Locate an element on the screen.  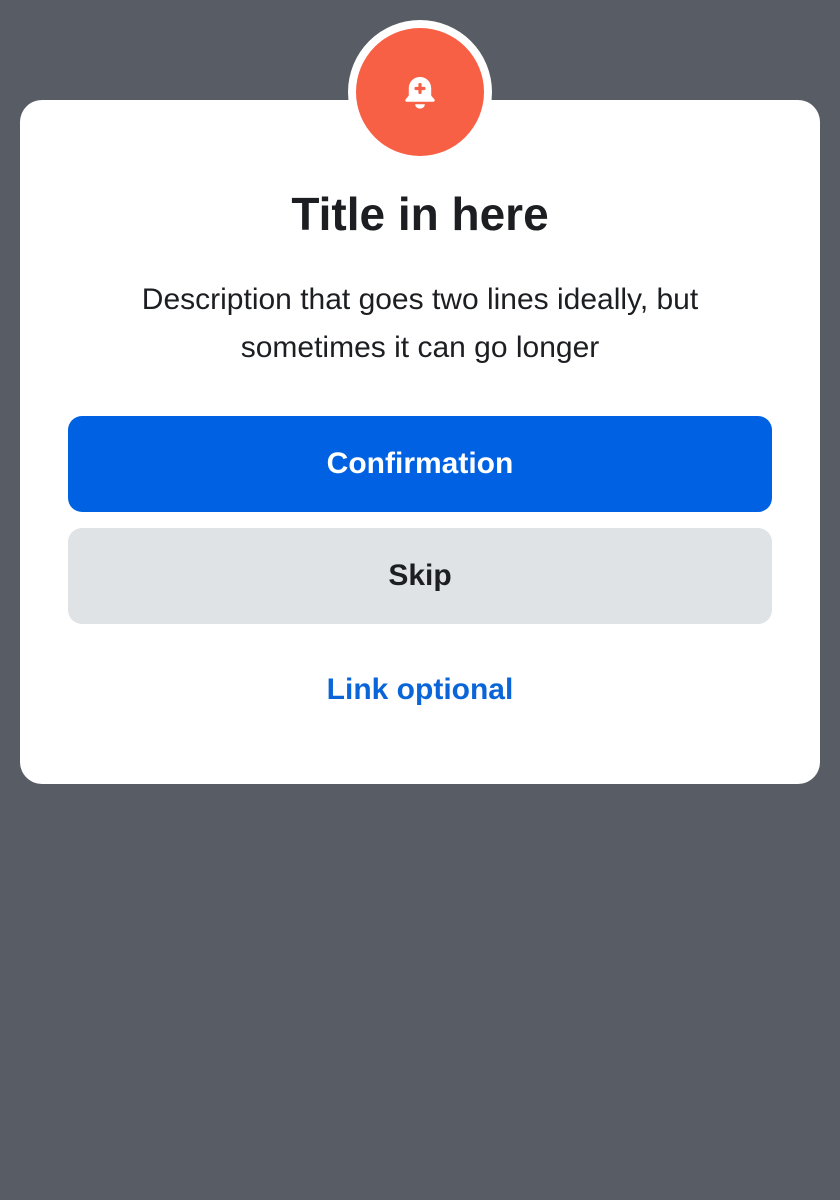
bell-plus-icon is located at coordinates (420, 93).